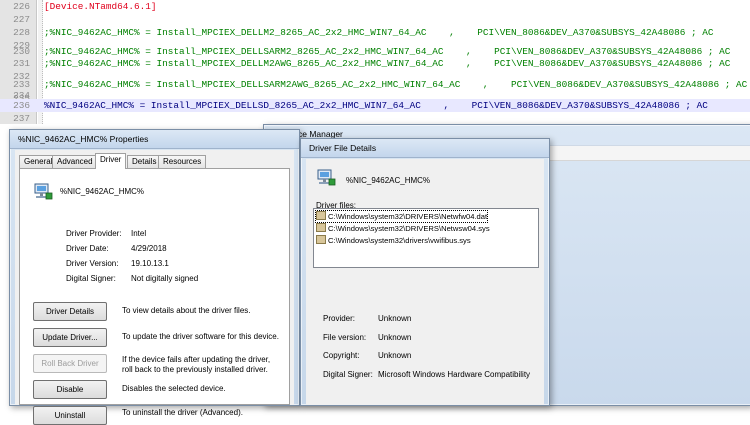  I want to click on provider-value: Unknown, so click(395, 318).